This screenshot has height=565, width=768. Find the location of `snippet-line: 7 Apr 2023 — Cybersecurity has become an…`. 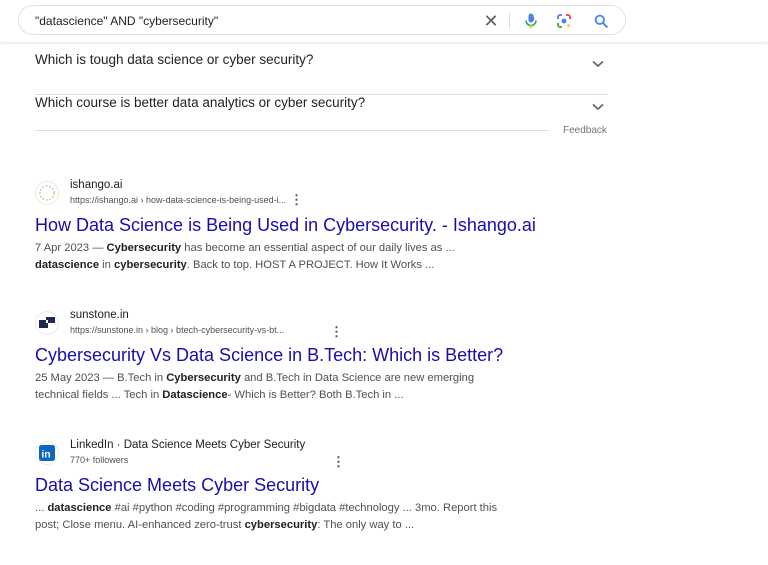

snippet-line: 7 Apr 2023 — Cybersecurity has become an… is located at coordinates (295, 248).